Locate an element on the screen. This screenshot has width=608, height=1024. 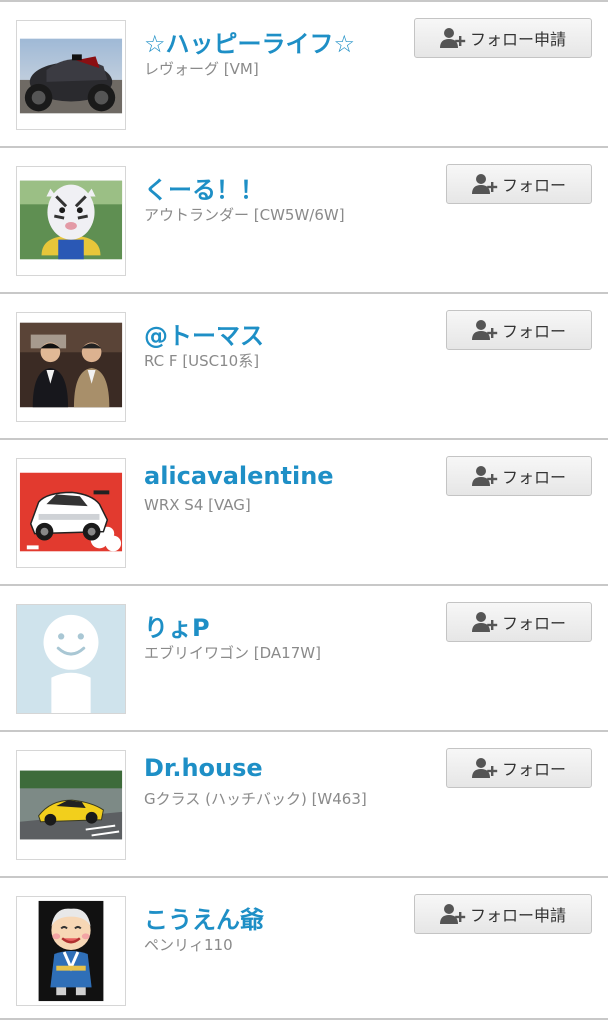
tiger-mask-photo is located at coordinates (71, 221).